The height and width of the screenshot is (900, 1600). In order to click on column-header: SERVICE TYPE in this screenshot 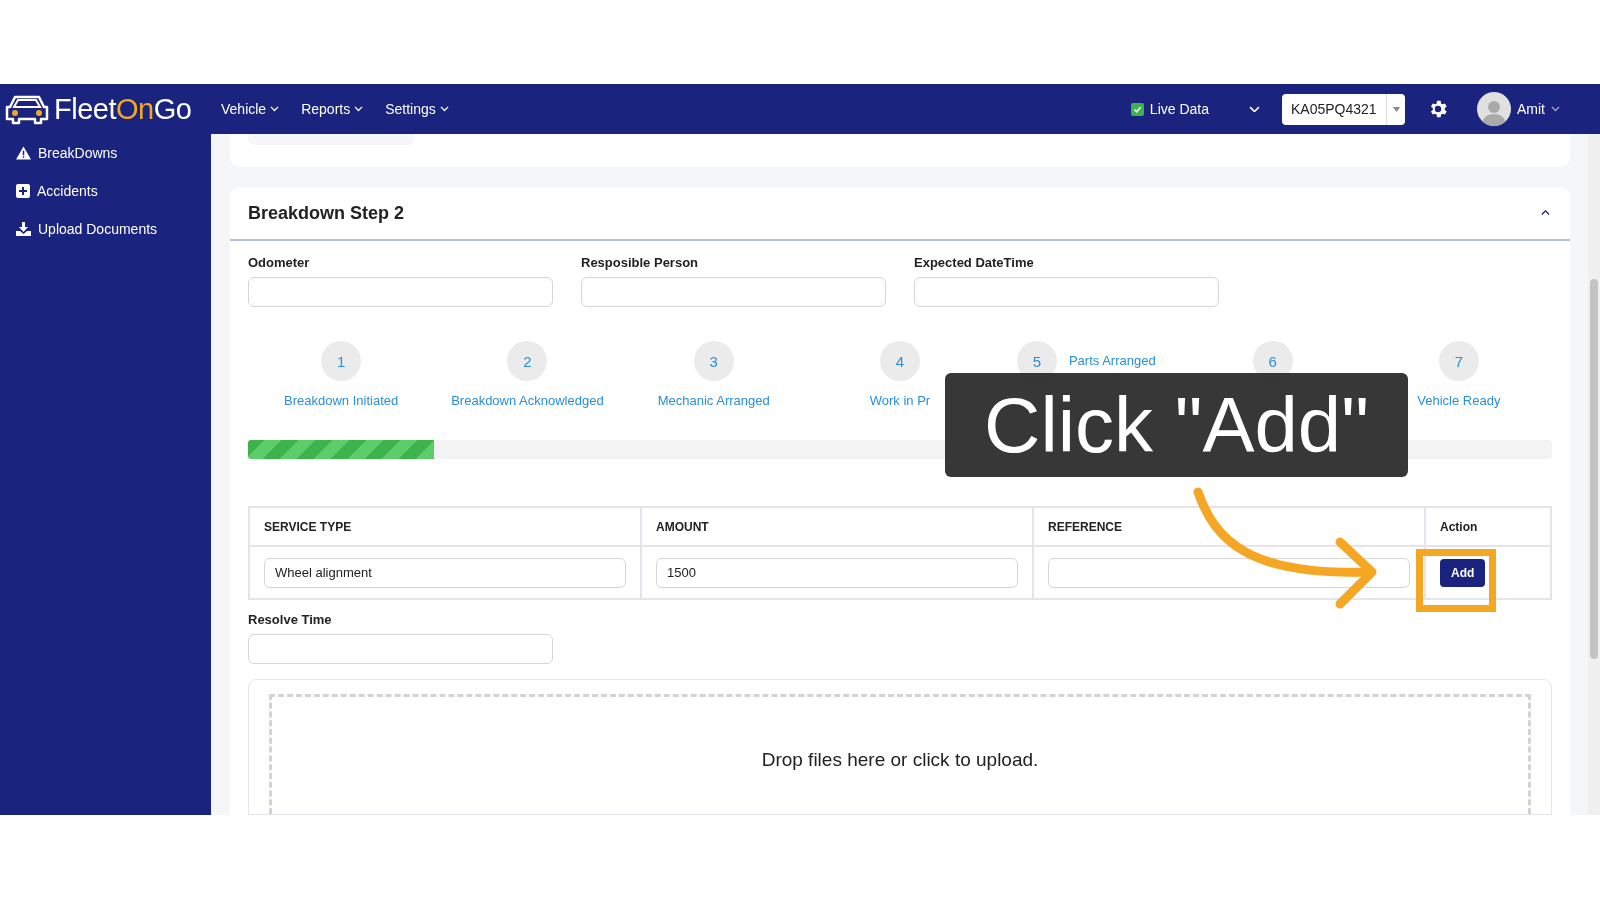, I will do `click(445, 526)`.